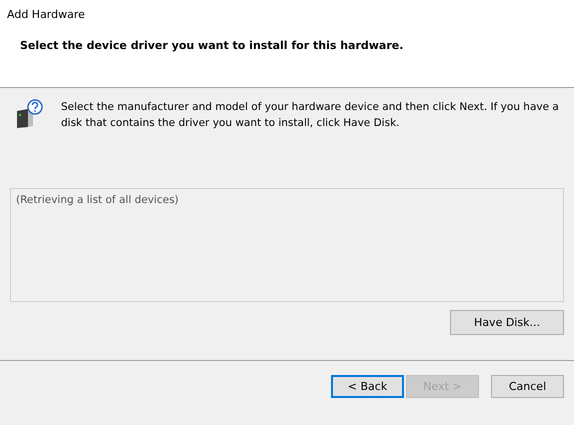  Describe the element at coordinates (29, 114) in the screenshot. I see `hardware-question-icon` at that location.